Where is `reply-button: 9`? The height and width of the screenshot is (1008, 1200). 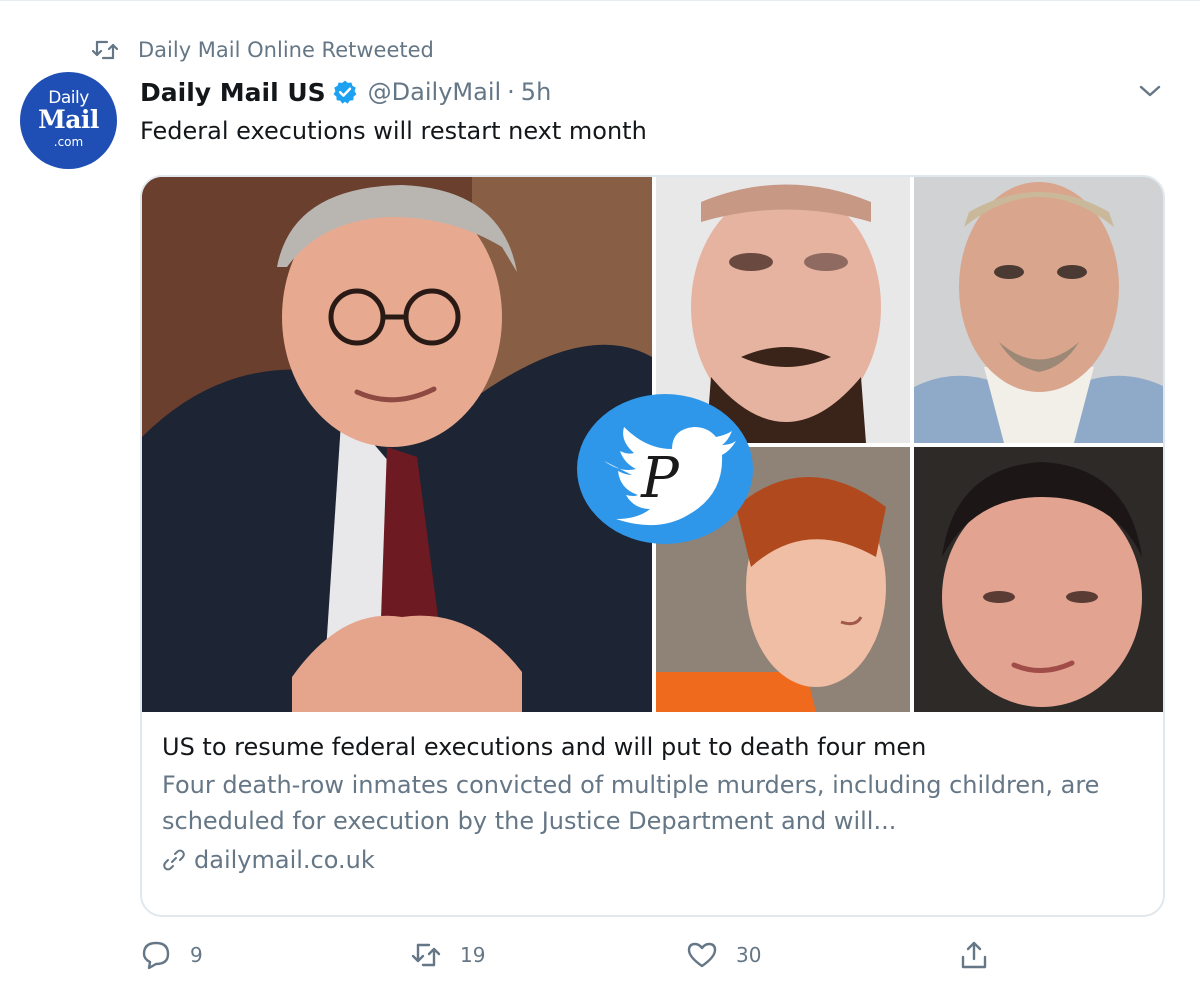 reply-button: 9 is located at coordinates (171, 955).